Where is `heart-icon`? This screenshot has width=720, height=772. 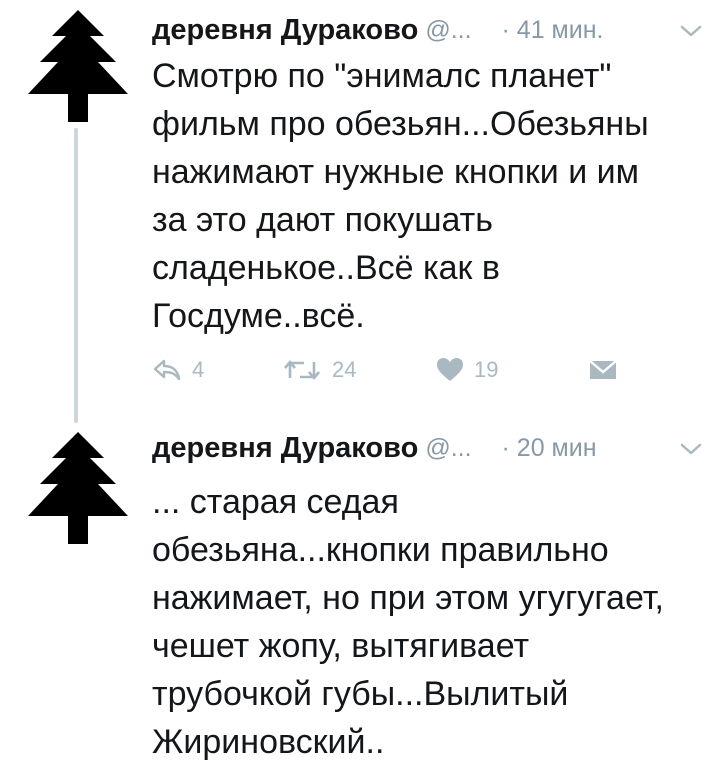 heart-icon is located at coordinates (450, 369).